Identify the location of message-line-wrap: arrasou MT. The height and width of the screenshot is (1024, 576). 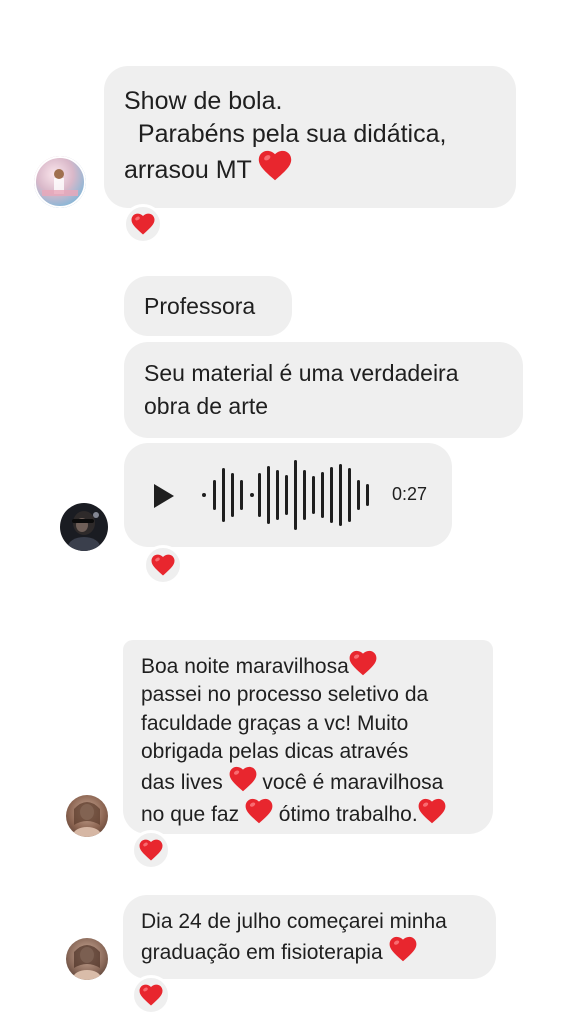
(310, 168).